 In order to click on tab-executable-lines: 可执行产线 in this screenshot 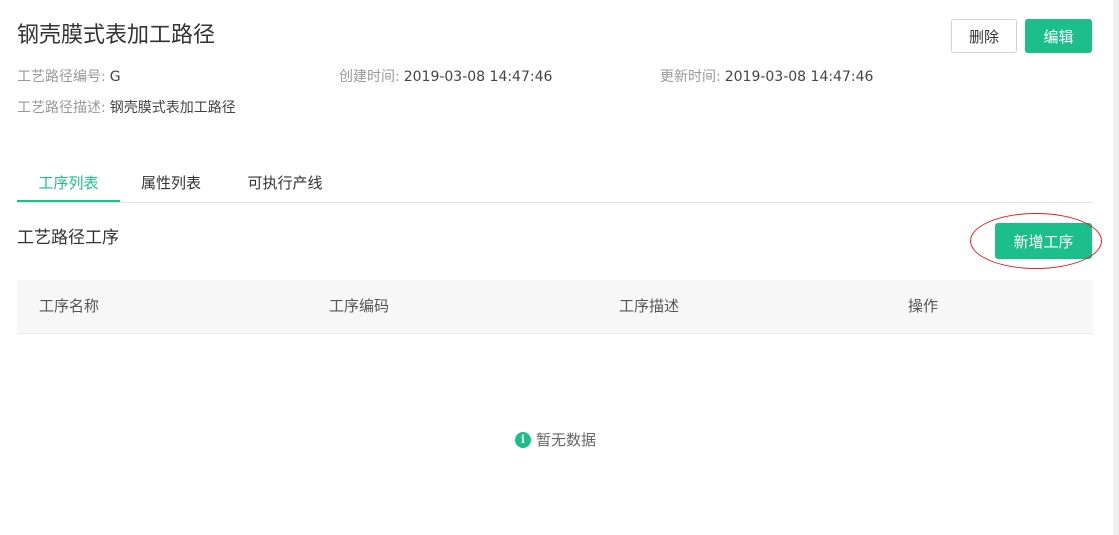, I will do `click(285, 184)`.